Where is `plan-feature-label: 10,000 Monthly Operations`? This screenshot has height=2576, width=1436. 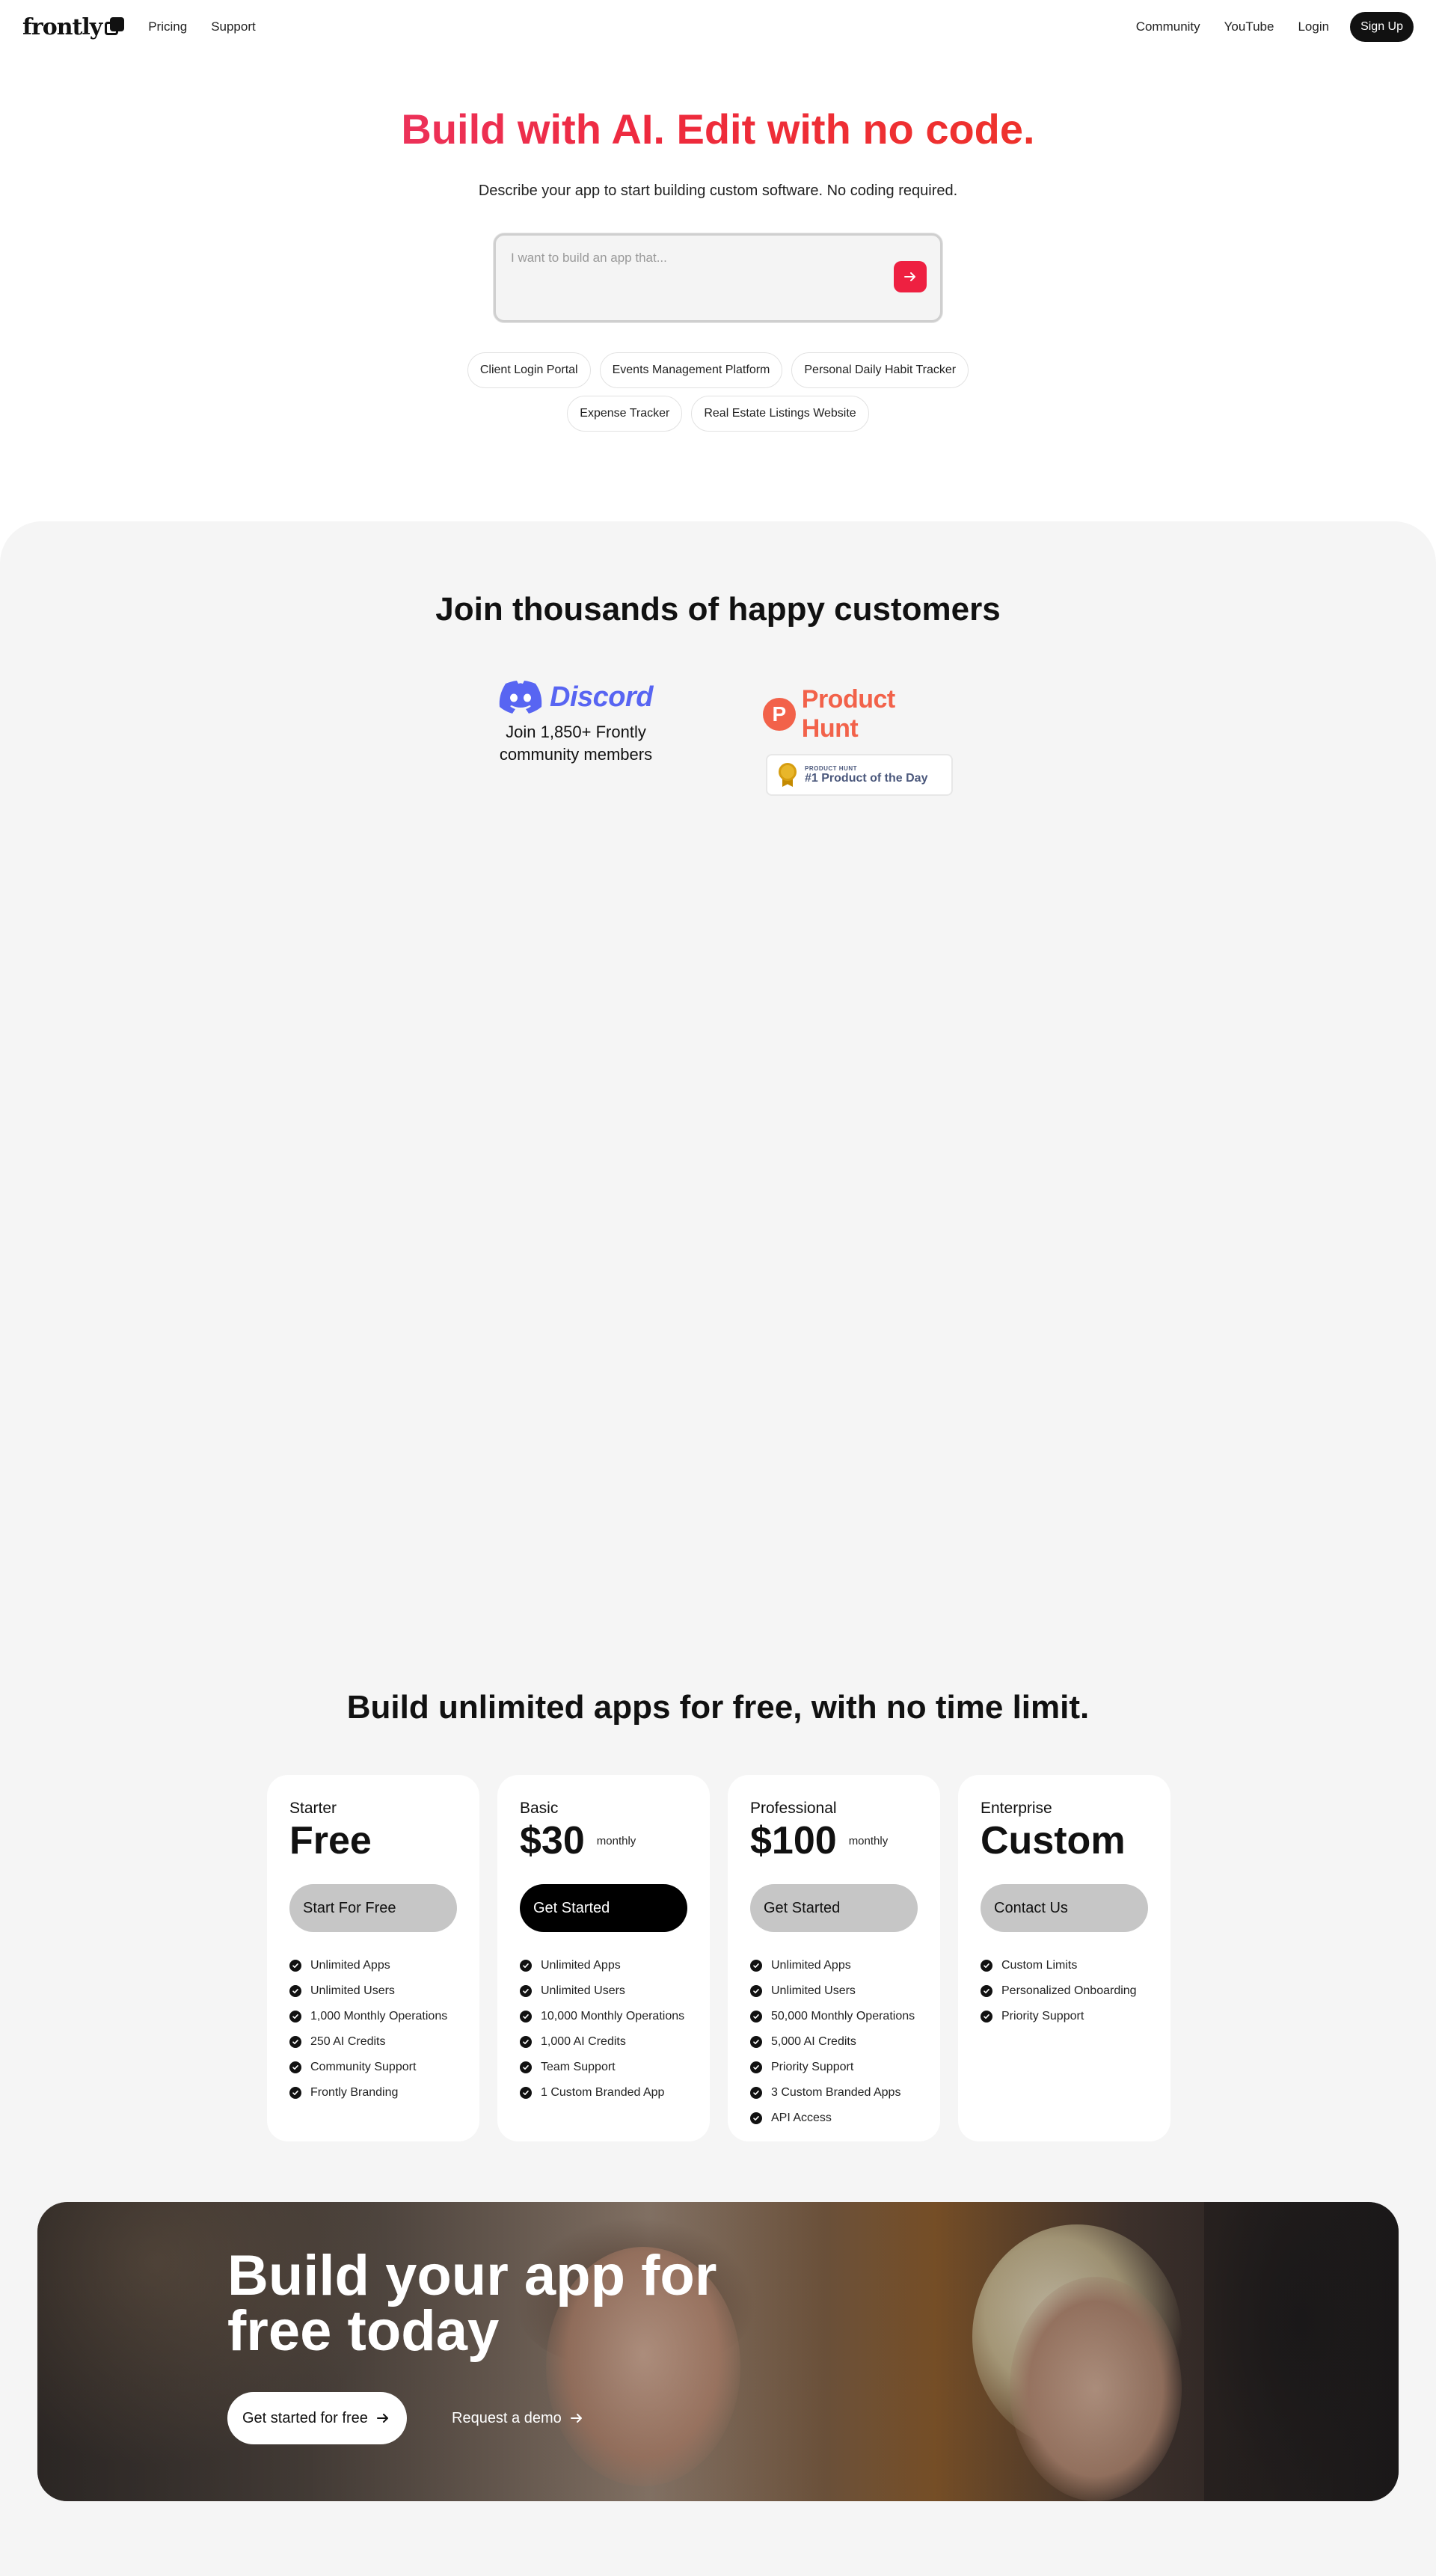
plan-feature-label: 10,000 Monthly Operations is located at coordinates (613, 2016).